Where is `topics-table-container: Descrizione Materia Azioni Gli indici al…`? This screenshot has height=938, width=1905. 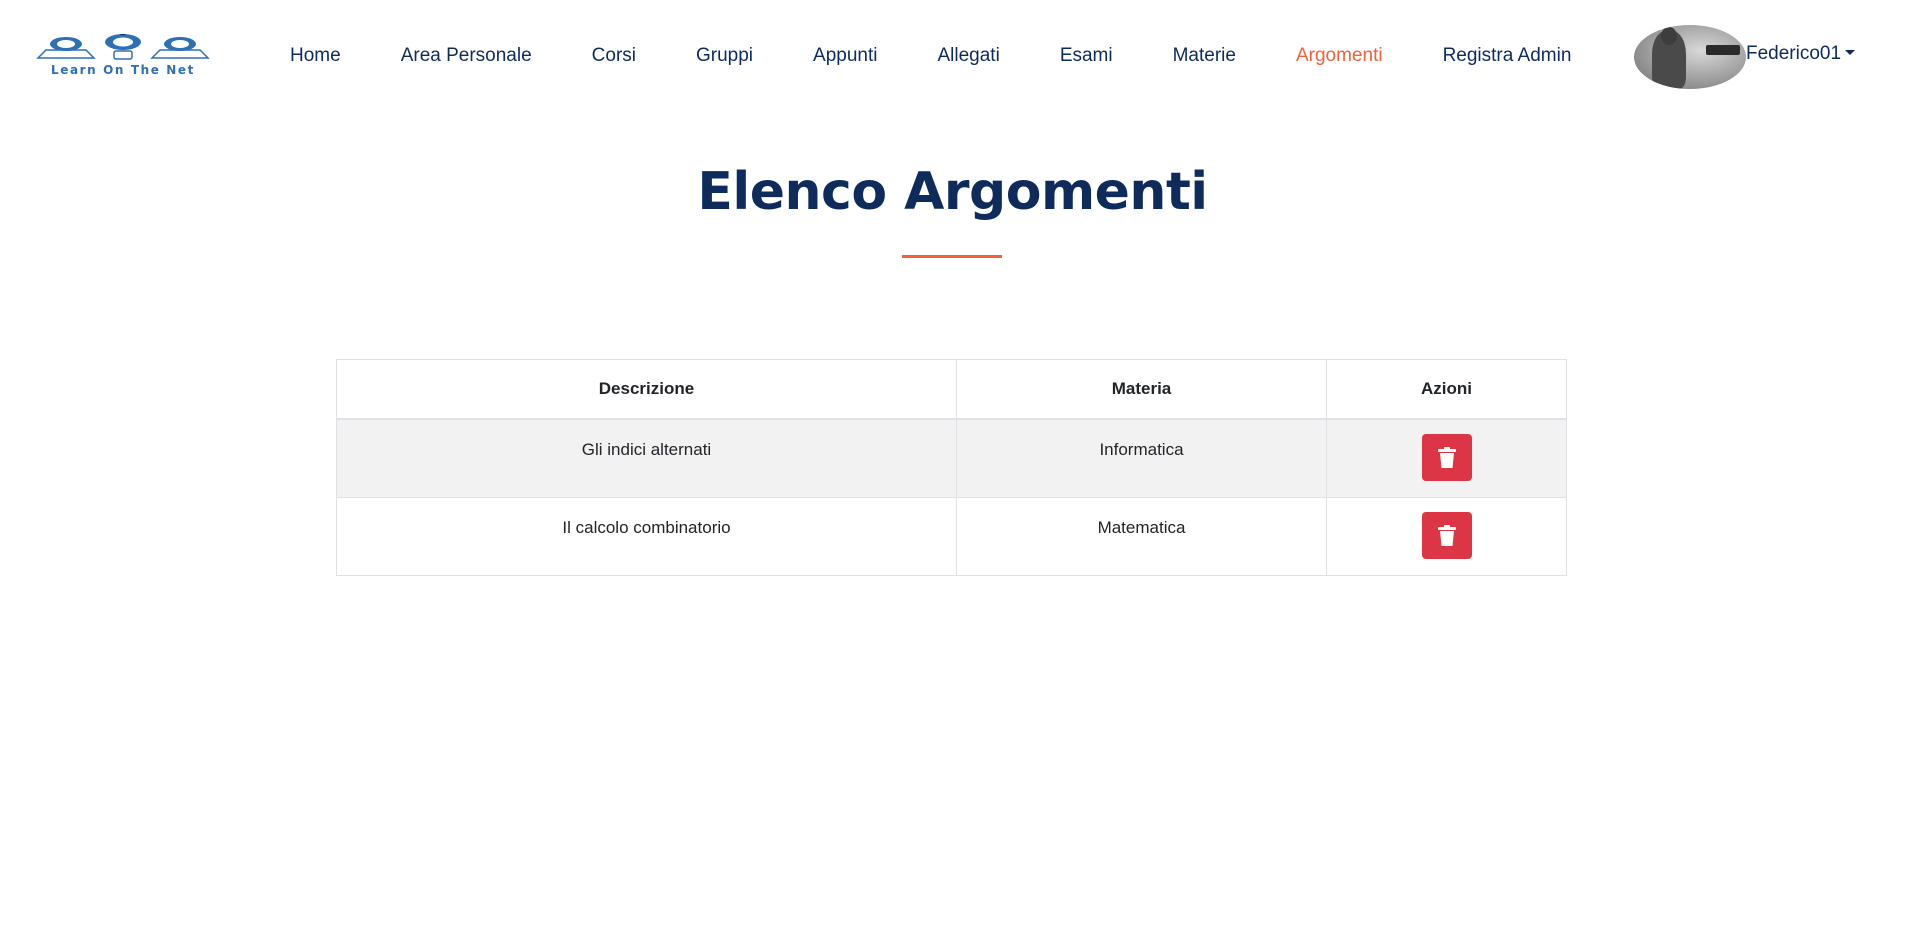
topics-table-container: Descrizione Materia Azioni Gli indici al… is located at coordinates (951, 467).